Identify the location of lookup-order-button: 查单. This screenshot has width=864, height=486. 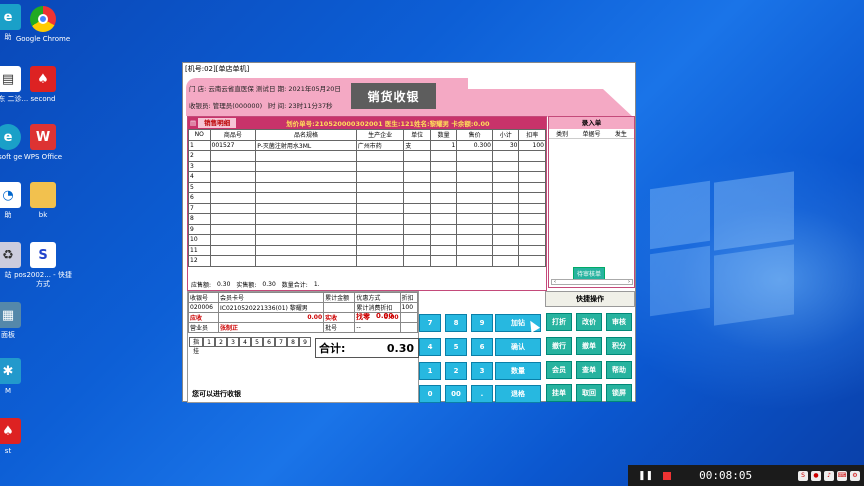
(589, 370).